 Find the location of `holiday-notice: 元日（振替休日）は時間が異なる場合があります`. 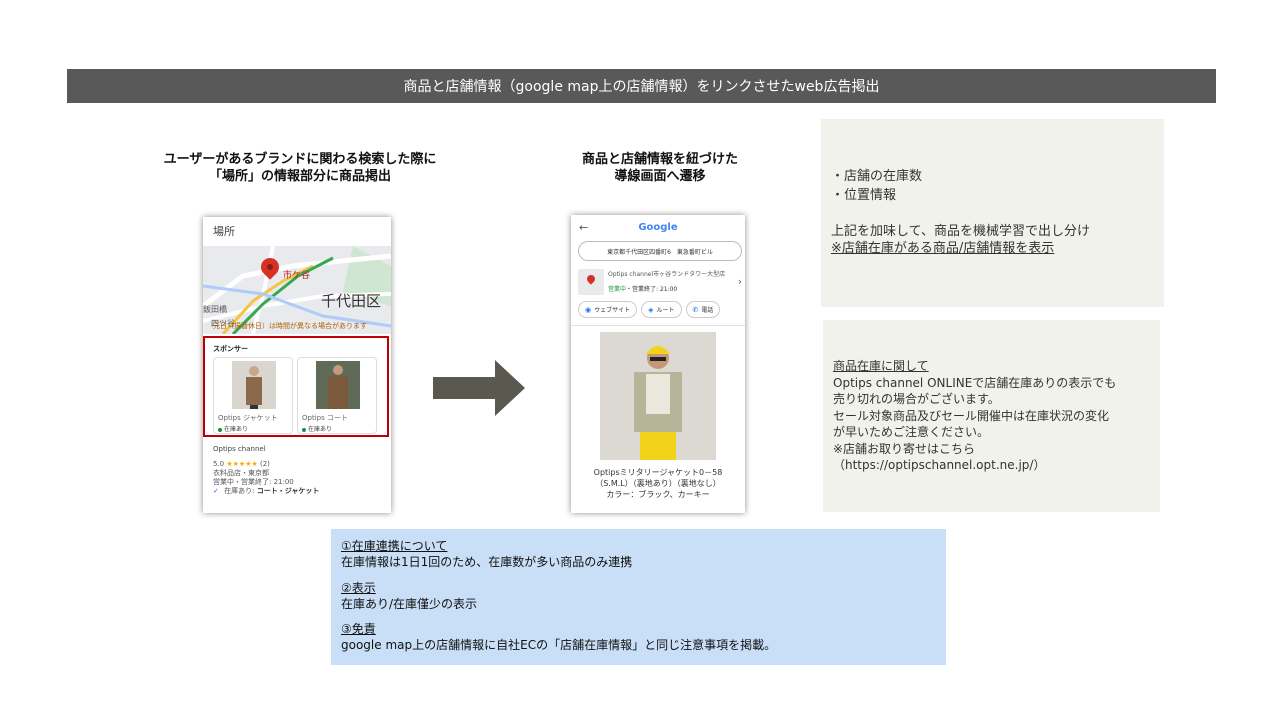

holiday-notice: 元日（振替休日）は時間が異なる場合があります is located at coordinates (290, 326).